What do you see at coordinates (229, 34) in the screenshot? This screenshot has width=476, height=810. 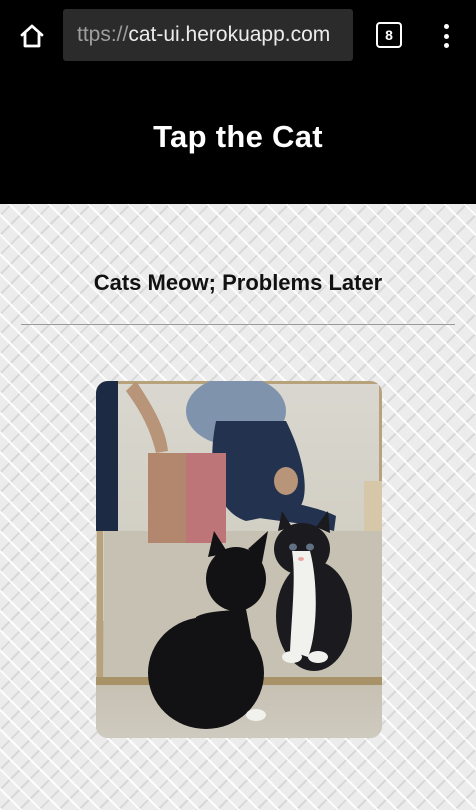 I see `url-host: cat-ui.herokuapp.com` at bounding box center [229, 34].